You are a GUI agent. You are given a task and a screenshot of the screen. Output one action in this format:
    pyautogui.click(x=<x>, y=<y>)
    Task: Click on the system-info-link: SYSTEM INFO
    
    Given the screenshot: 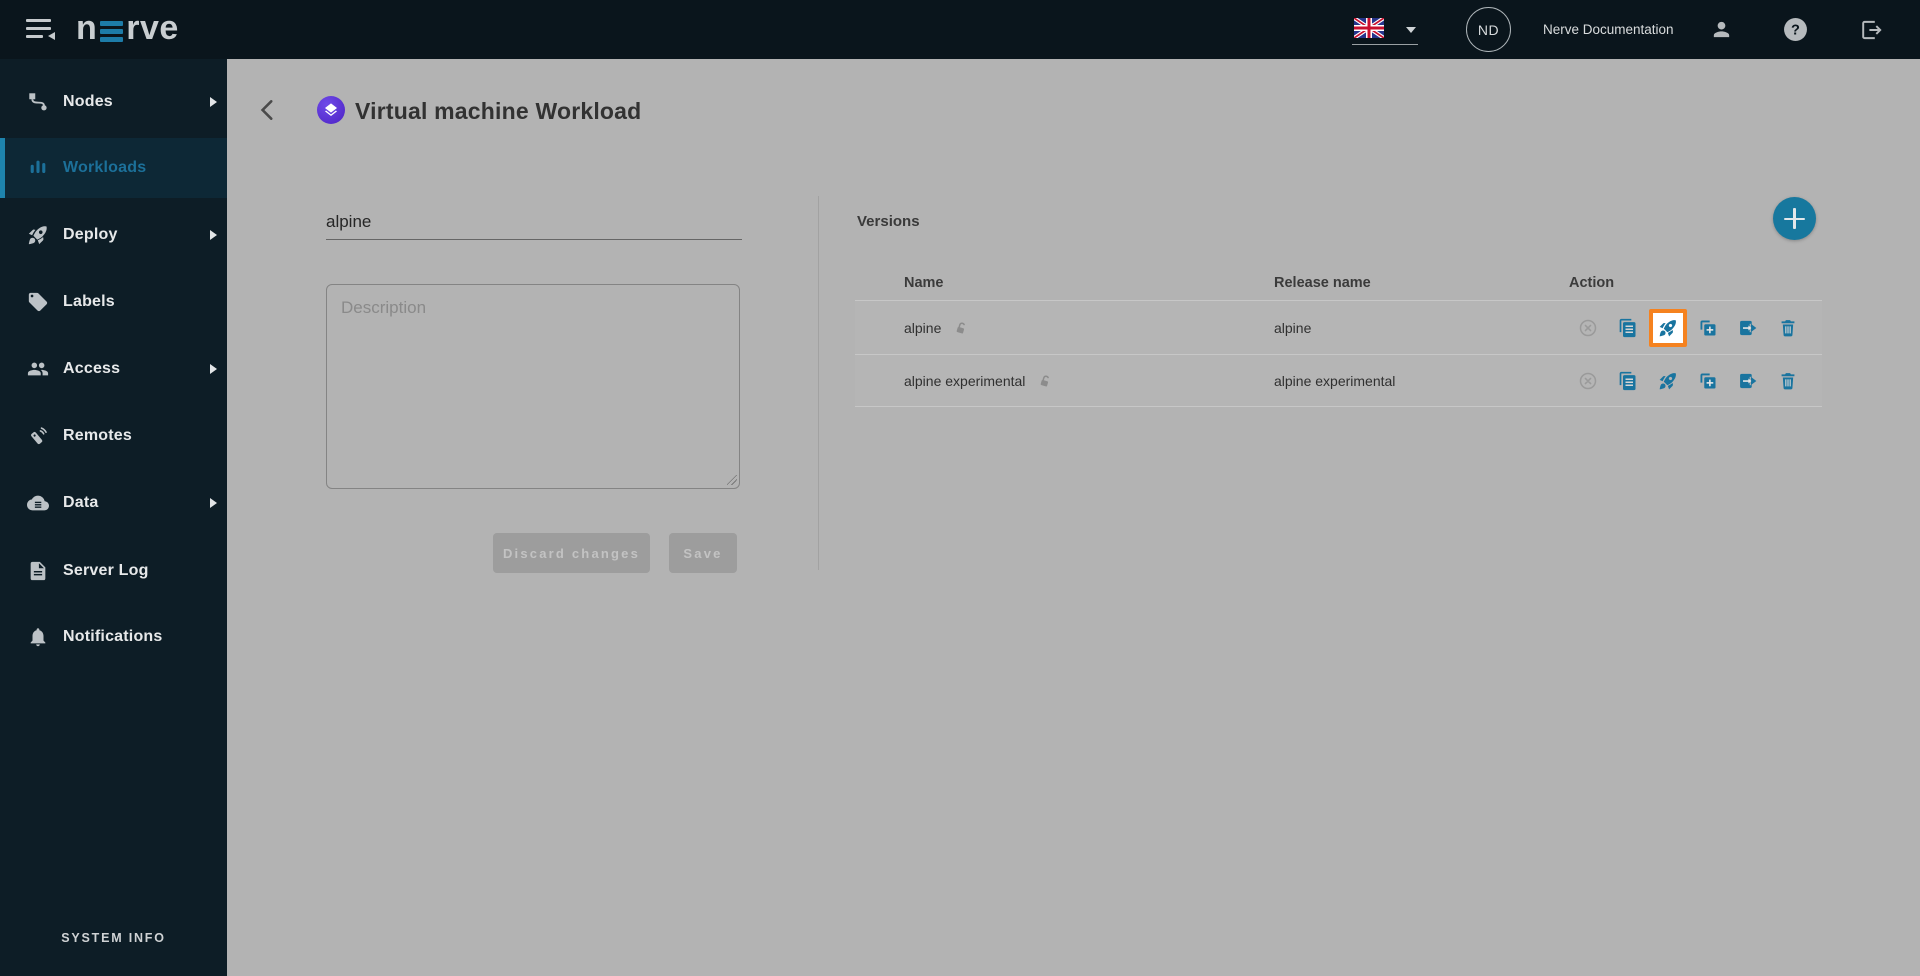 What is the action you would take?
    pyautogui.click(x=113, y=938)
    